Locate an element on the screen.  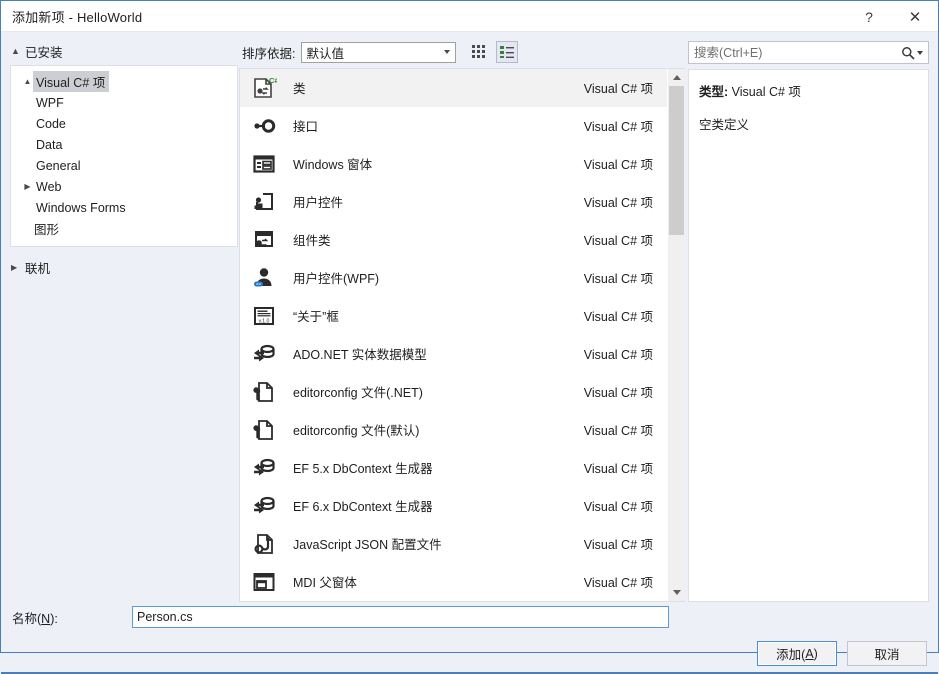
question-mark-icon: ? is located at coordinates (869, 16).